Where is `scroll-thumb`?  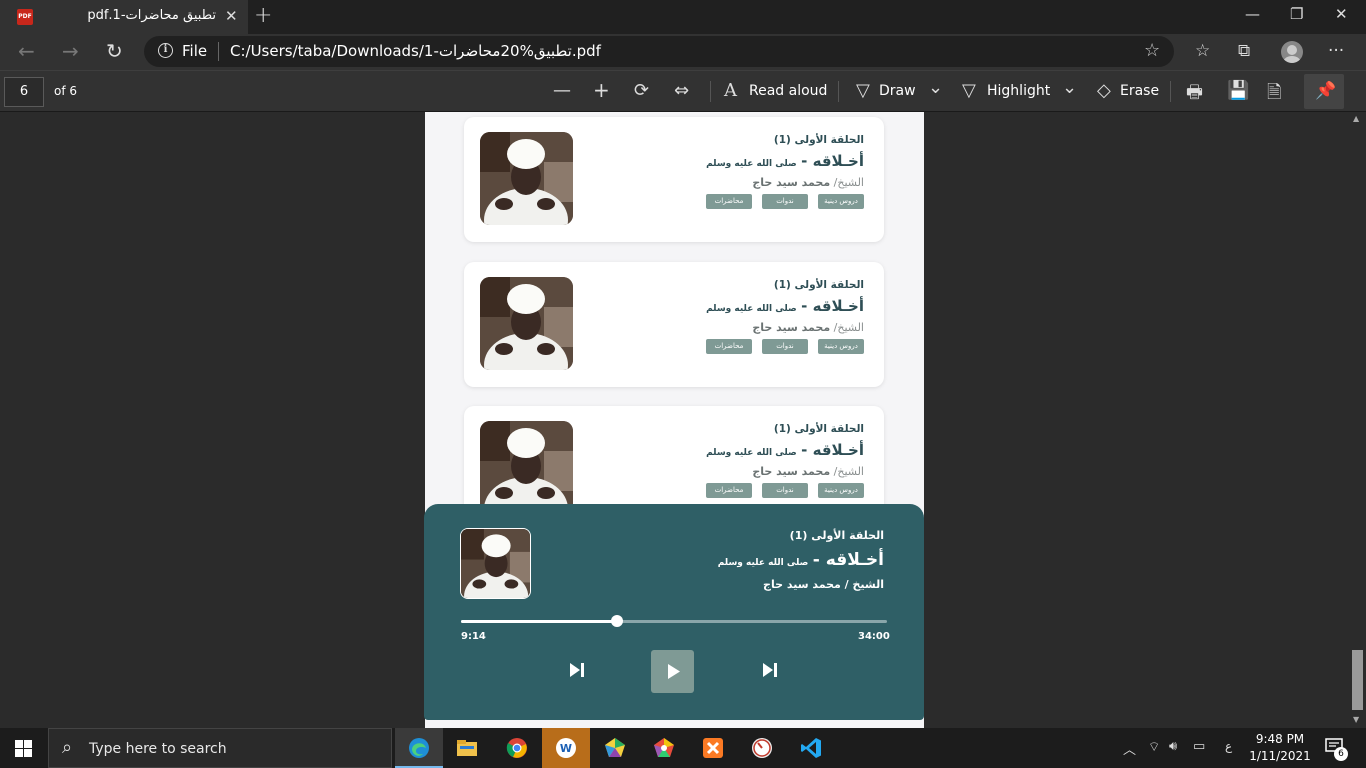 scroll-thumb is located at coordinates (1357, 680).